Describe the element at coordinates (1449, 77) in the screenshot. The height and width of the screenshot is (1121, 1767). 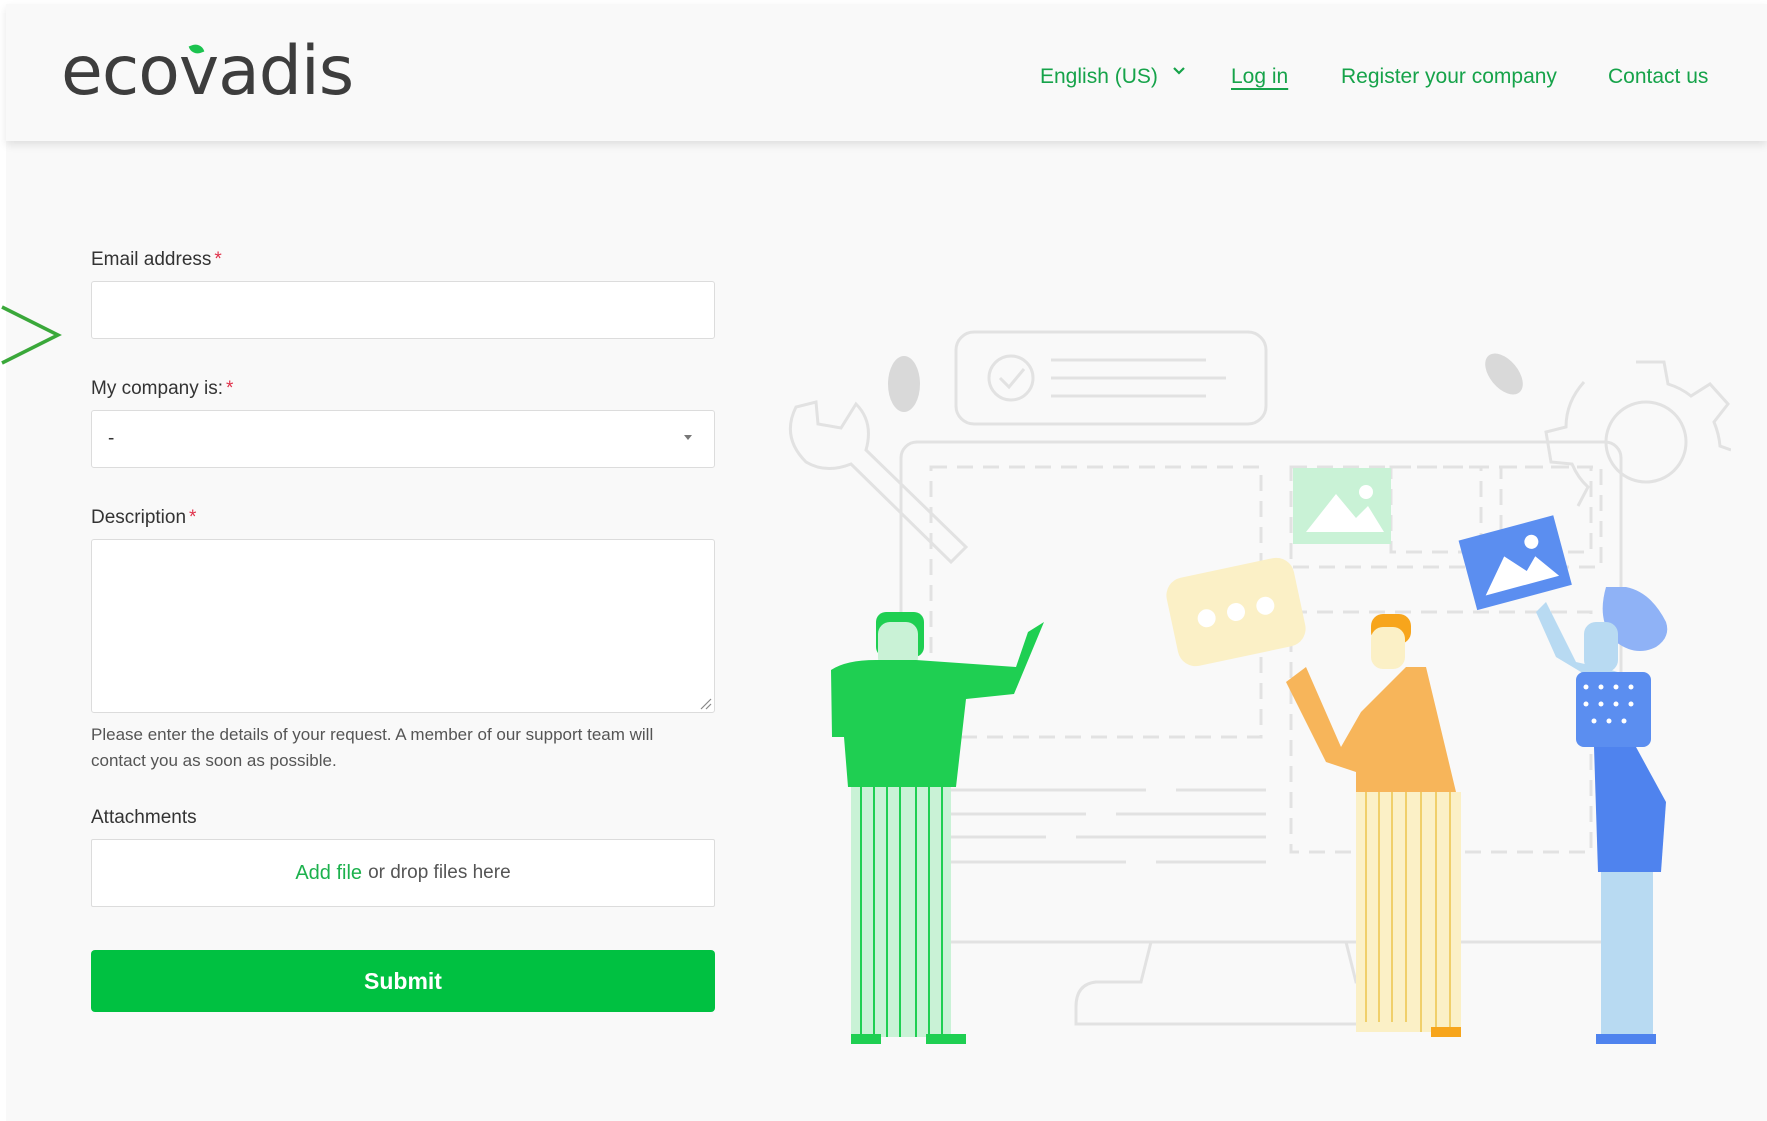
I see `register-company-link: Register your company` at that location.